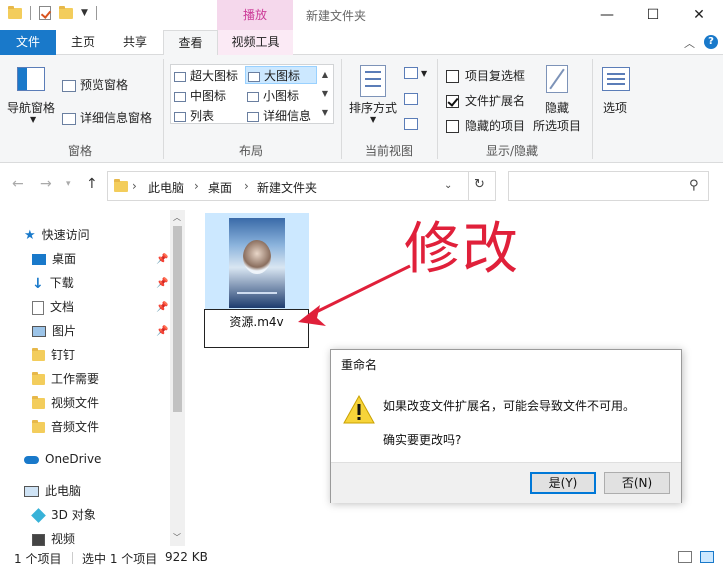 The height and width of the screenshot is (570, 723). Describe the element at coordinates (615, 107) in the screenshot. I see `options-button: 选项` at that location.